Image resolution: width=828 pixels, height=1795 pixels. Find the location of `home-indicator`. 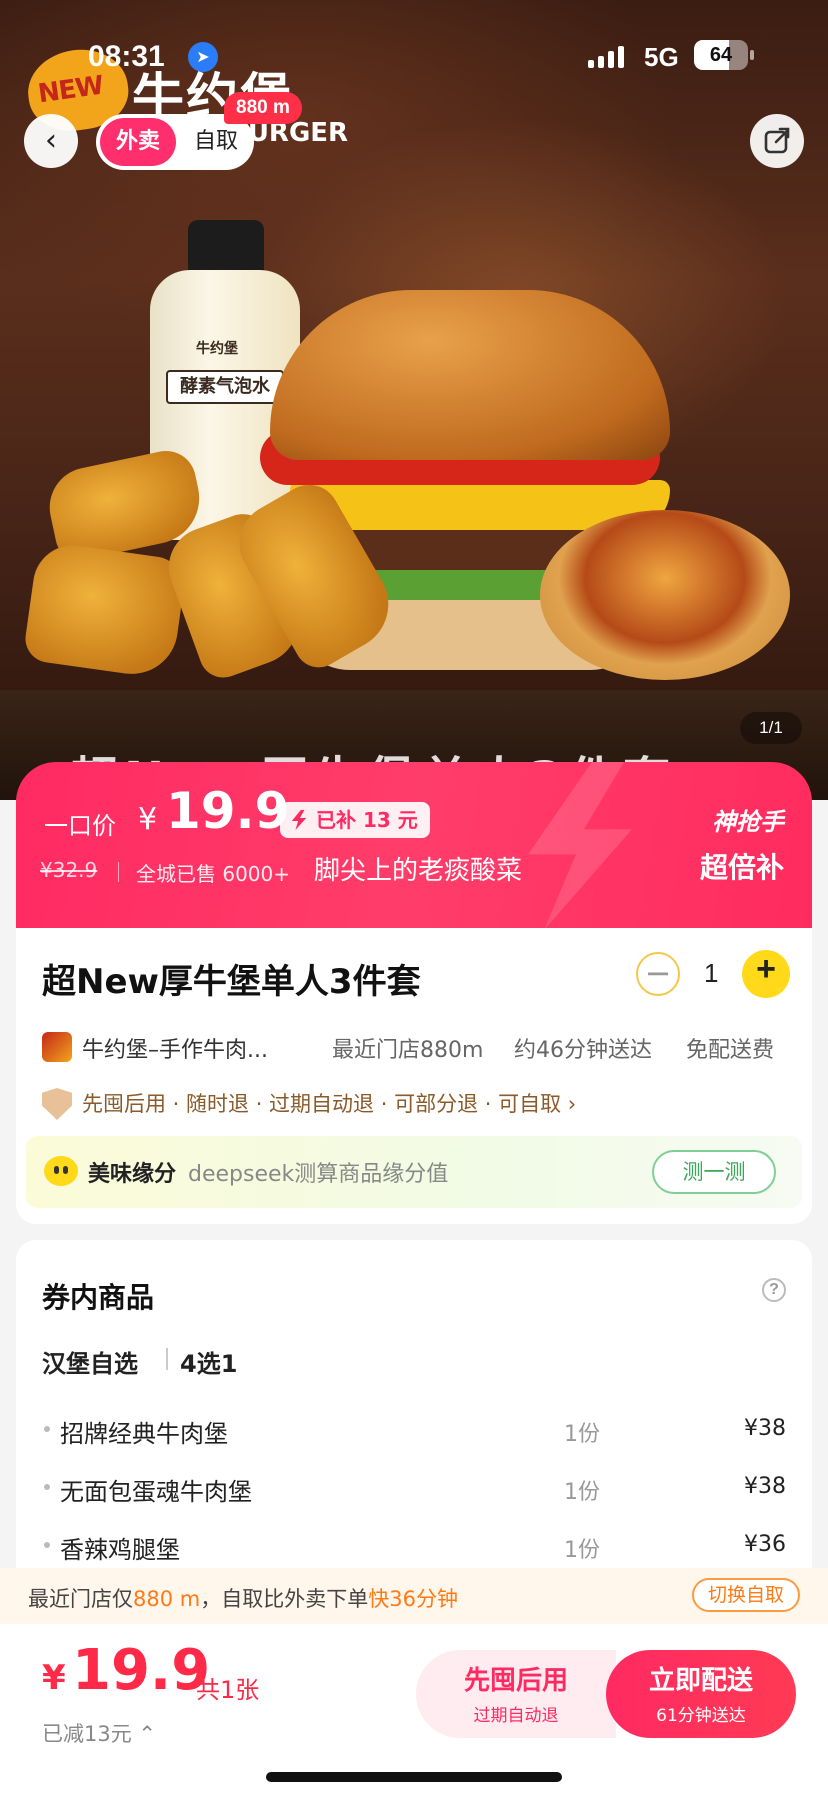

home-indicator is located at coordinates (414, 1777).